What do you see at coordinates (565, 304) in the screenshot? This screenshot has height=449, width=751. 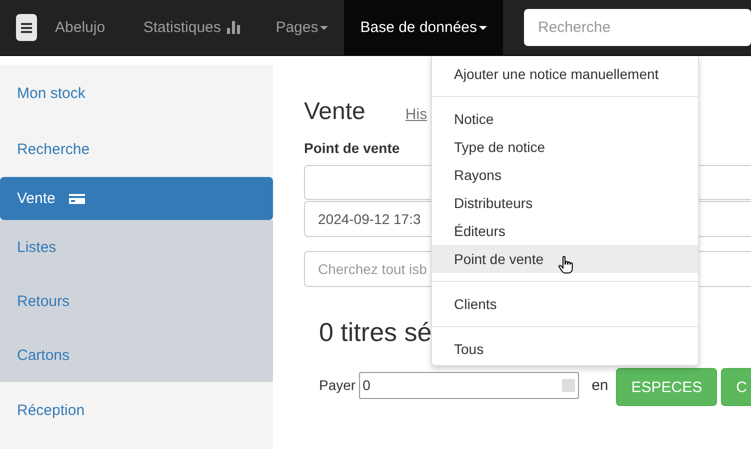 I see `menu-item: Clients` at bounding box center [565, 304].